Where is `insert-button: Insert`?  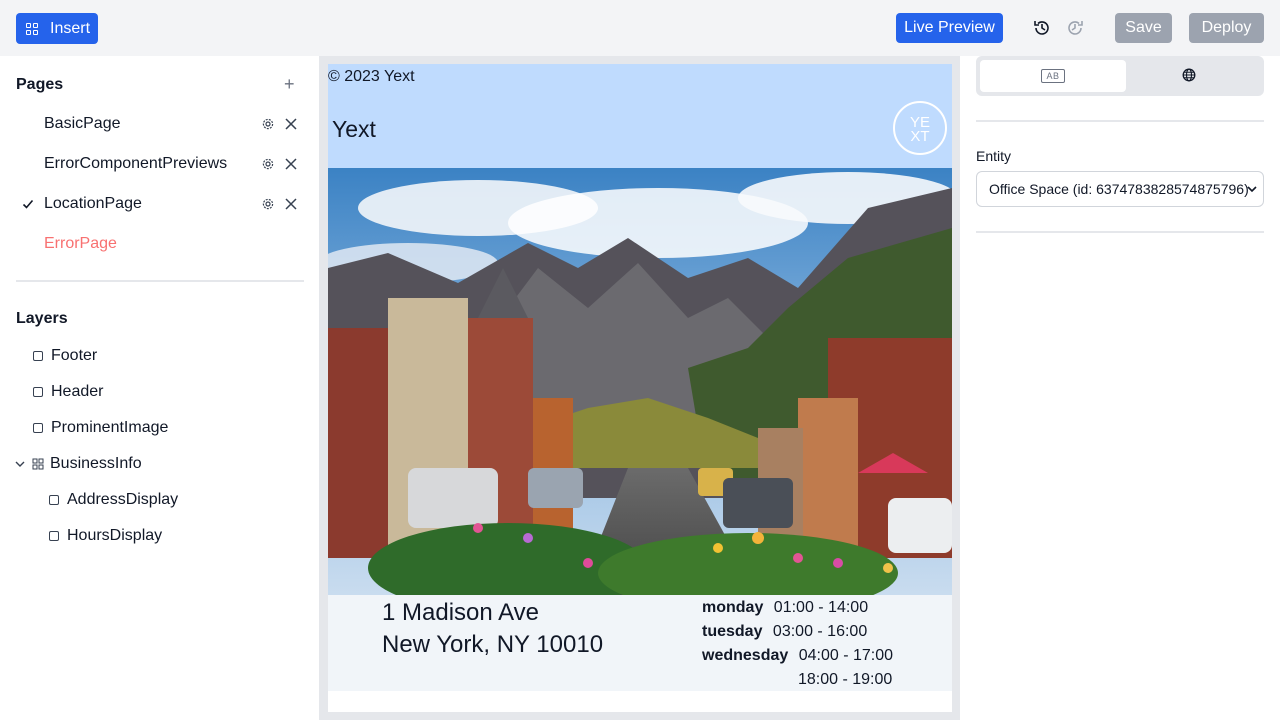
insert-button: Insert is located at coordinates (57, 28).